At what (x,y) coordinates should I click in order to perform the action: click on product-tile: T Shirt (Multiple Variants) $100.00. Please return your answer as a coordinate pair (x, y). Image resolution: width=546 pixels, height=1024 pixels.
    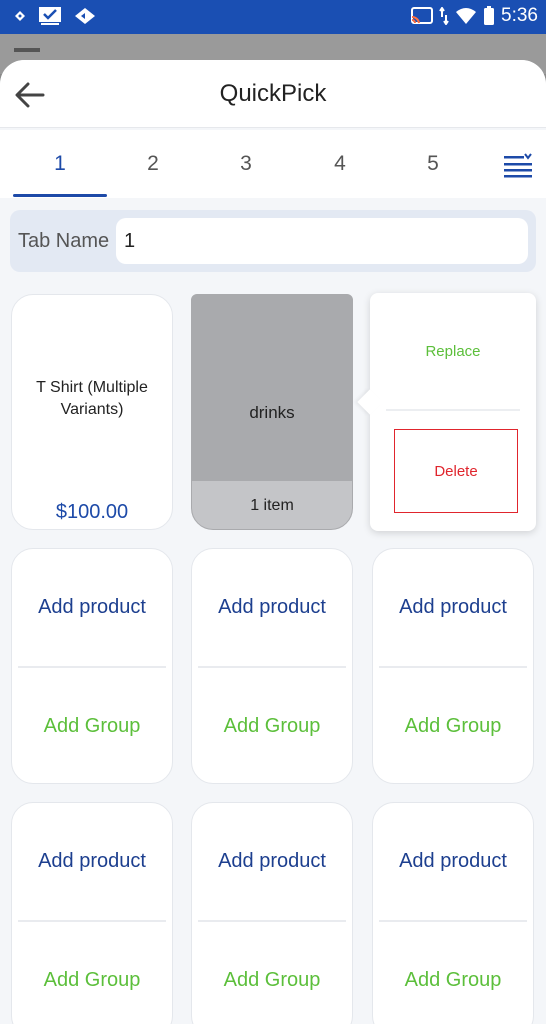
    Looking at the image, I should click on (92, 412).